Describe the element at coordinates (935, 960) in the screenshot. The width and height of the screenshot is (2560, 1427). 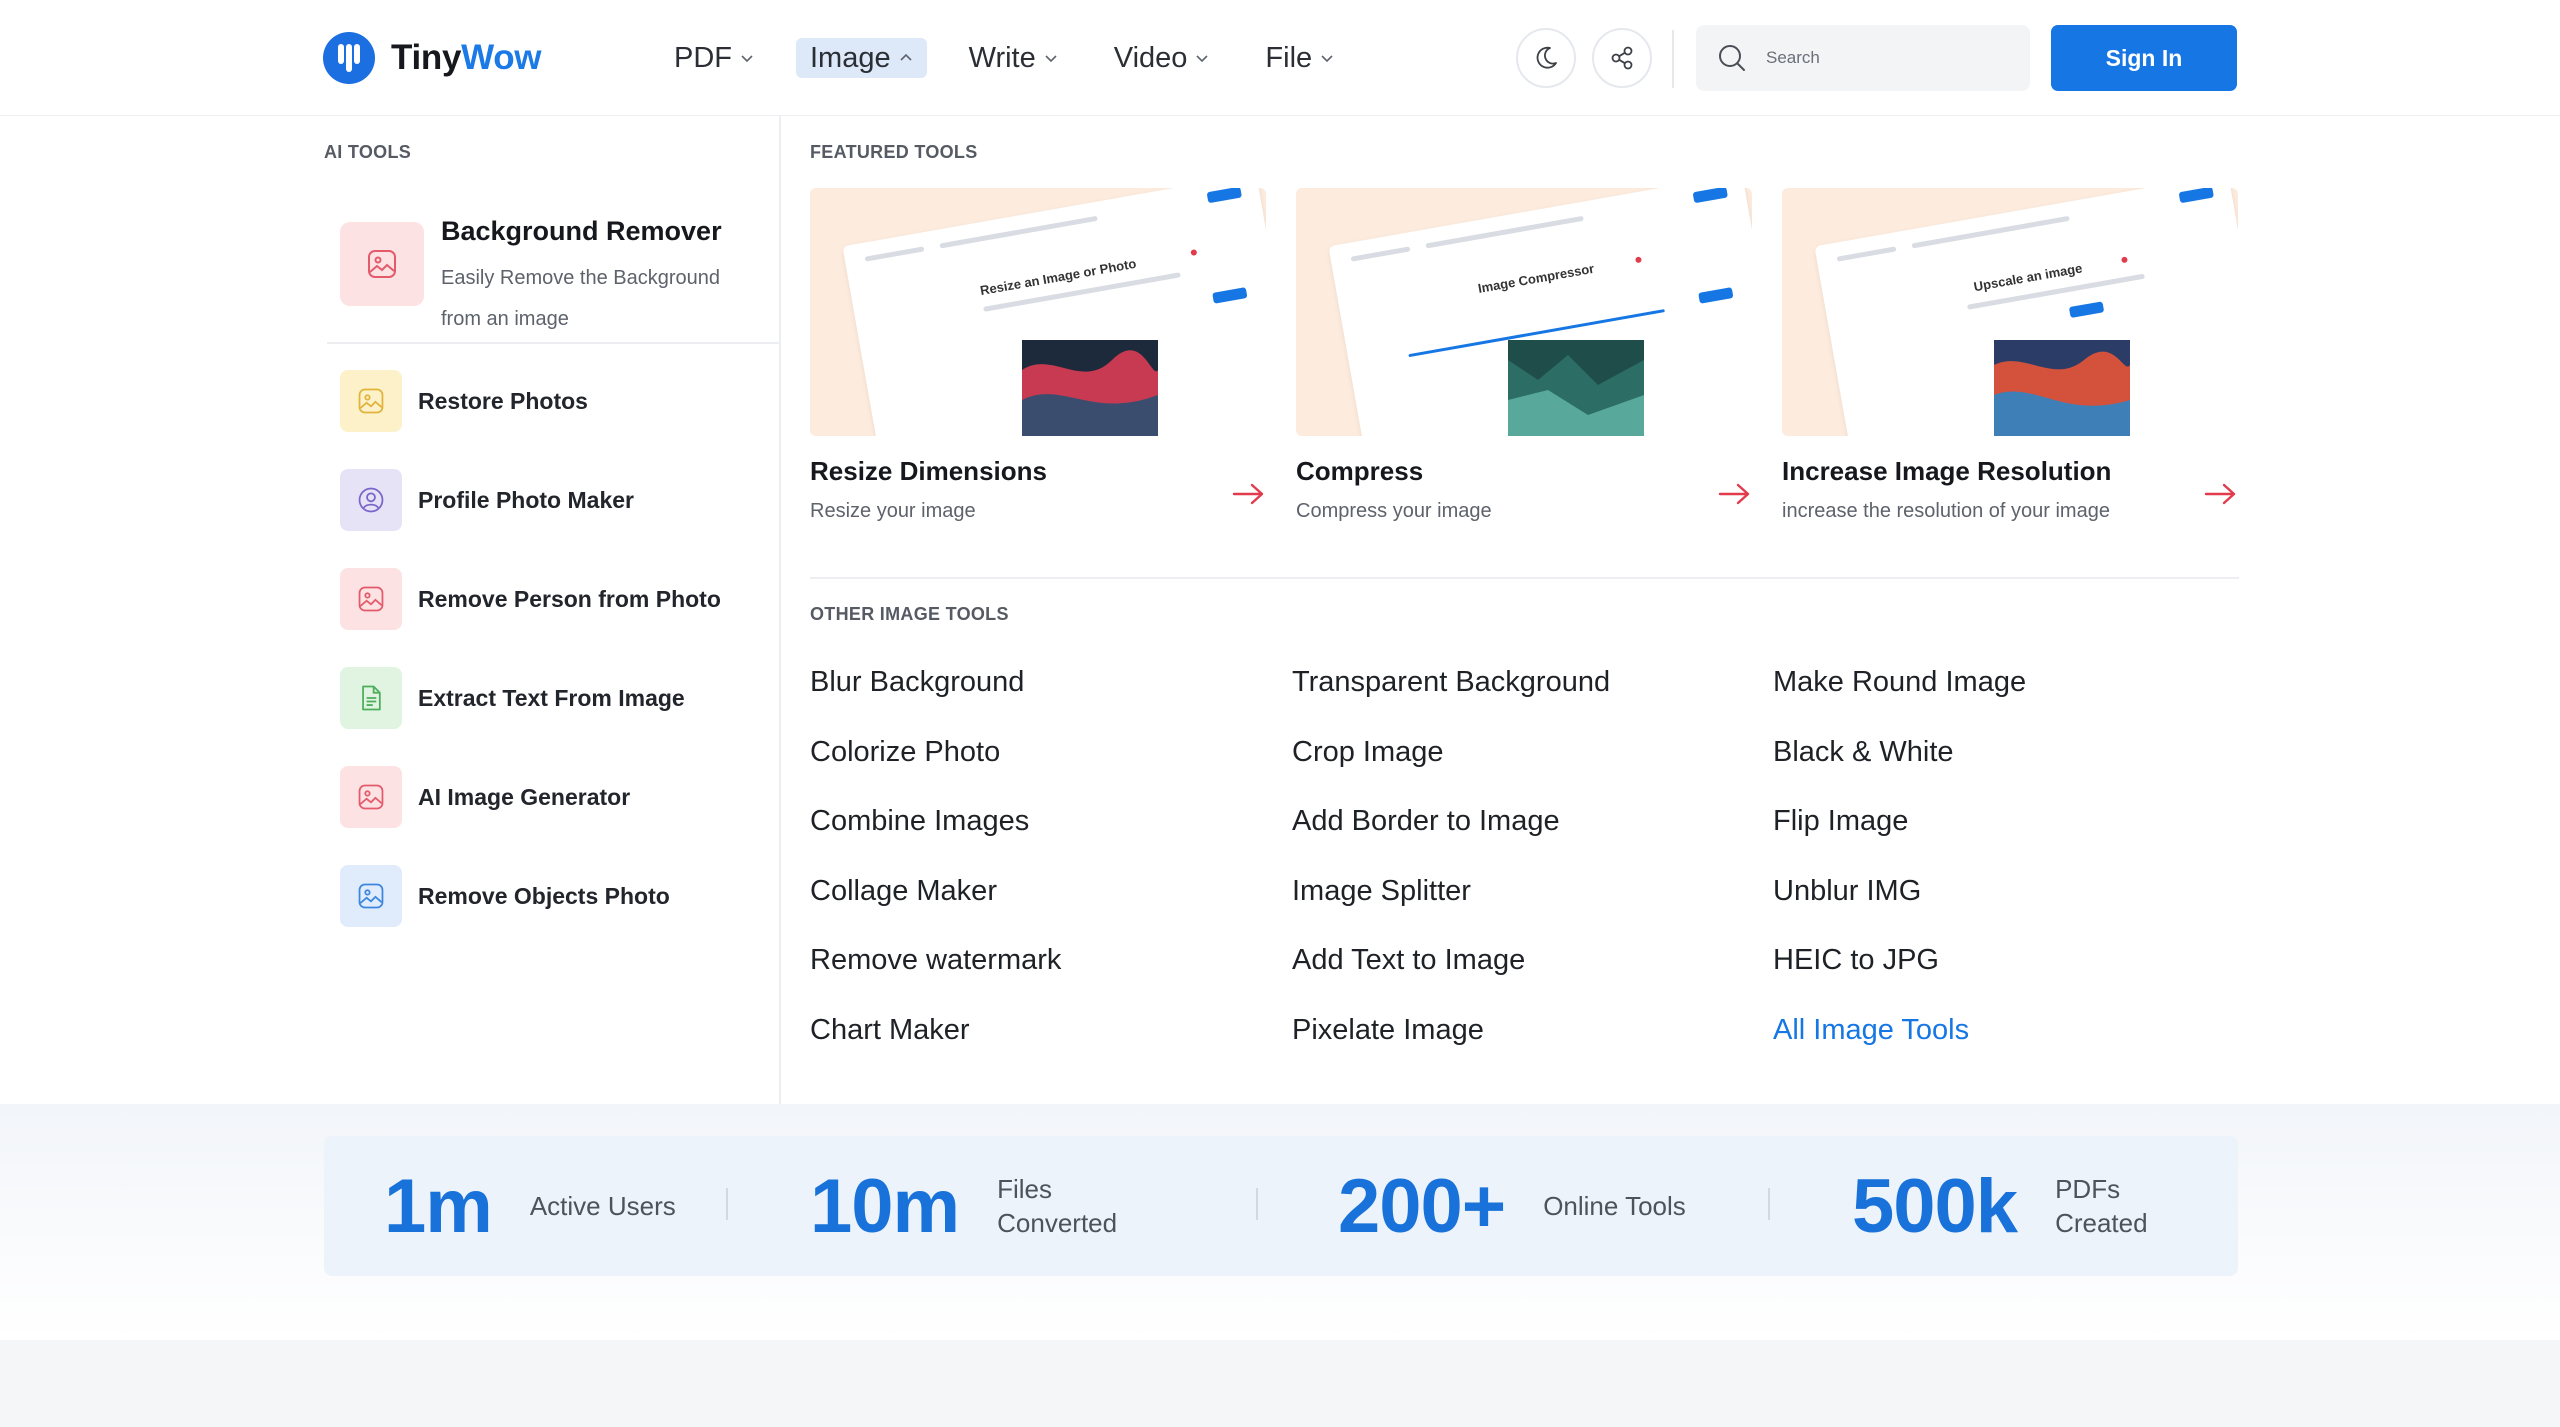
I see `tool-link-remove-watermark: Remove watermark` at that location.